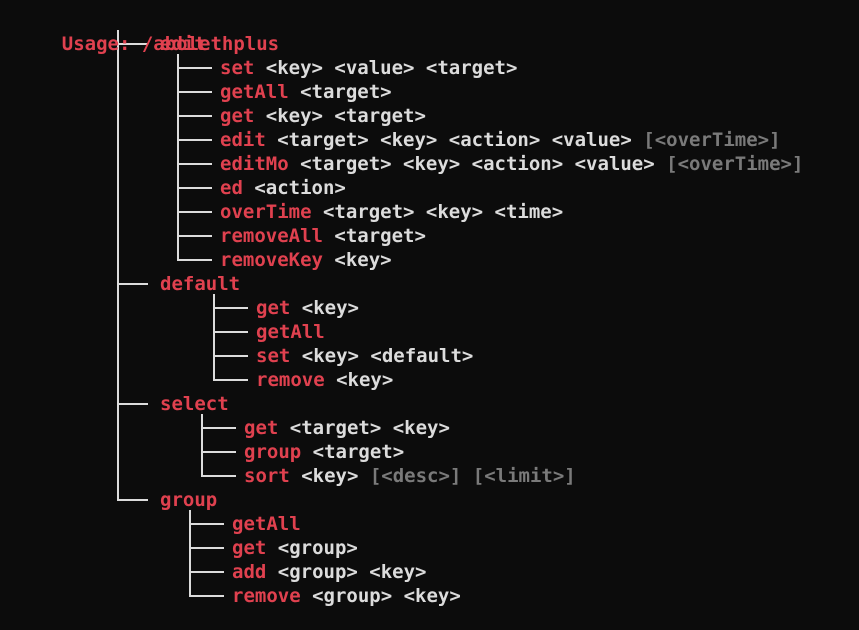 This screenshot has width=859, height=630. I want to click on subcommand-default-get: get <key>, so click(307, 308).